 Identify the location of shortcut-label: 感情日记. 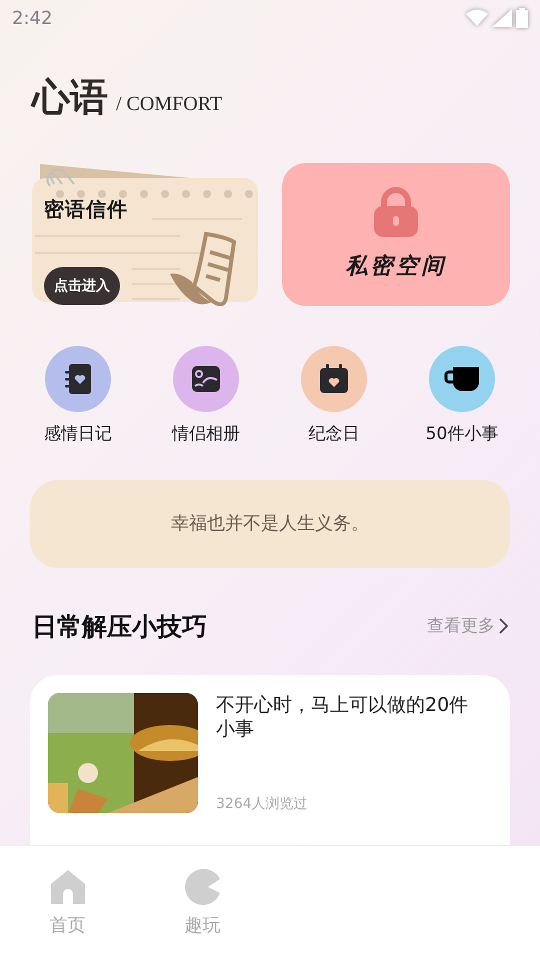
(78, 434).